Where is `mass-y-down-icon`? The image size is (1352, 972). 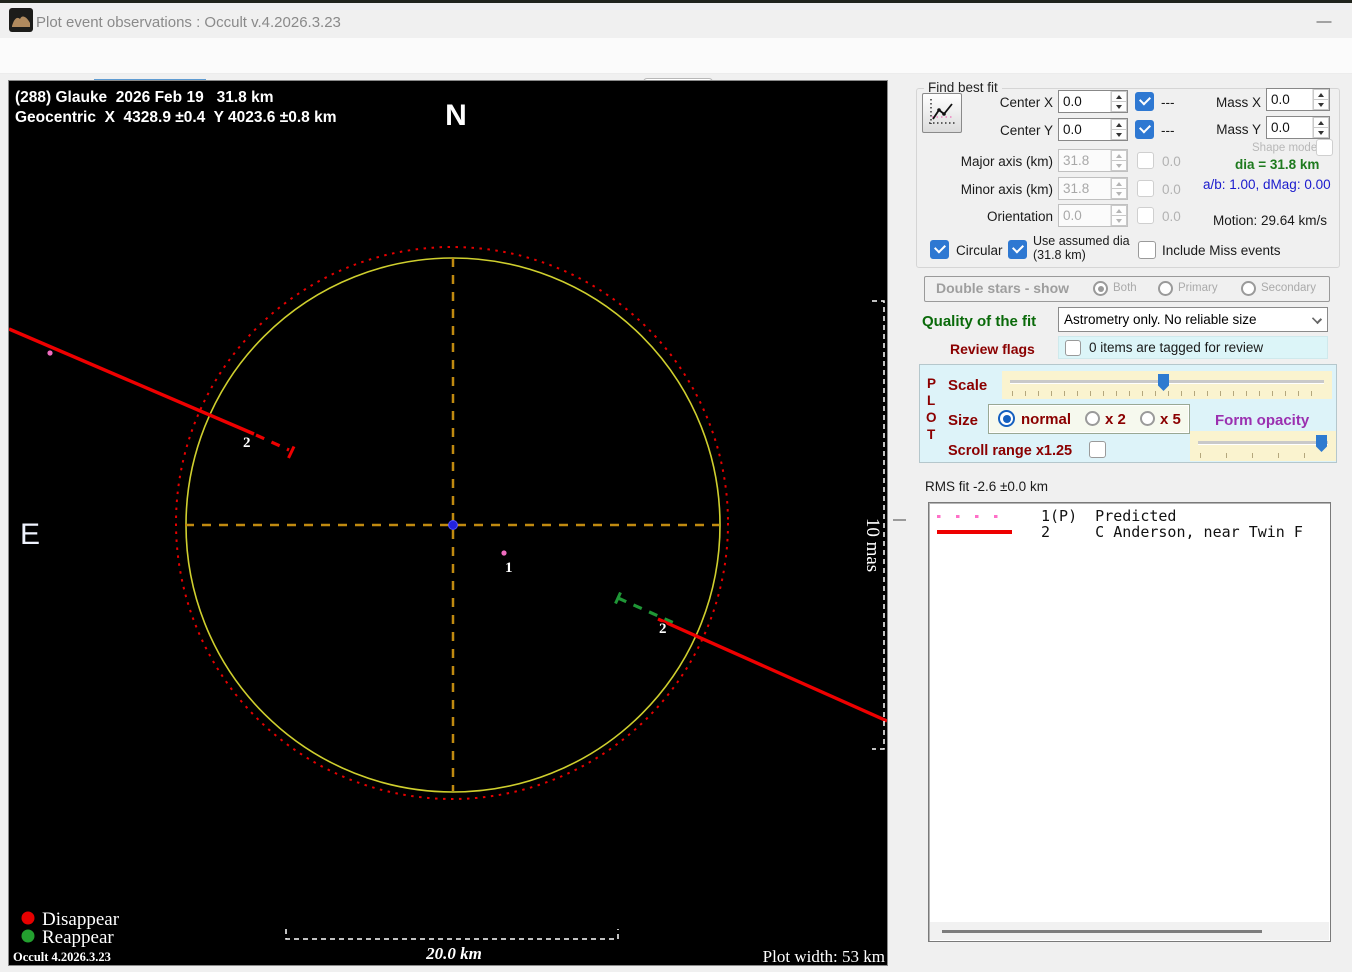
mass-y-down-icon is located at coordinates (1321, 132).